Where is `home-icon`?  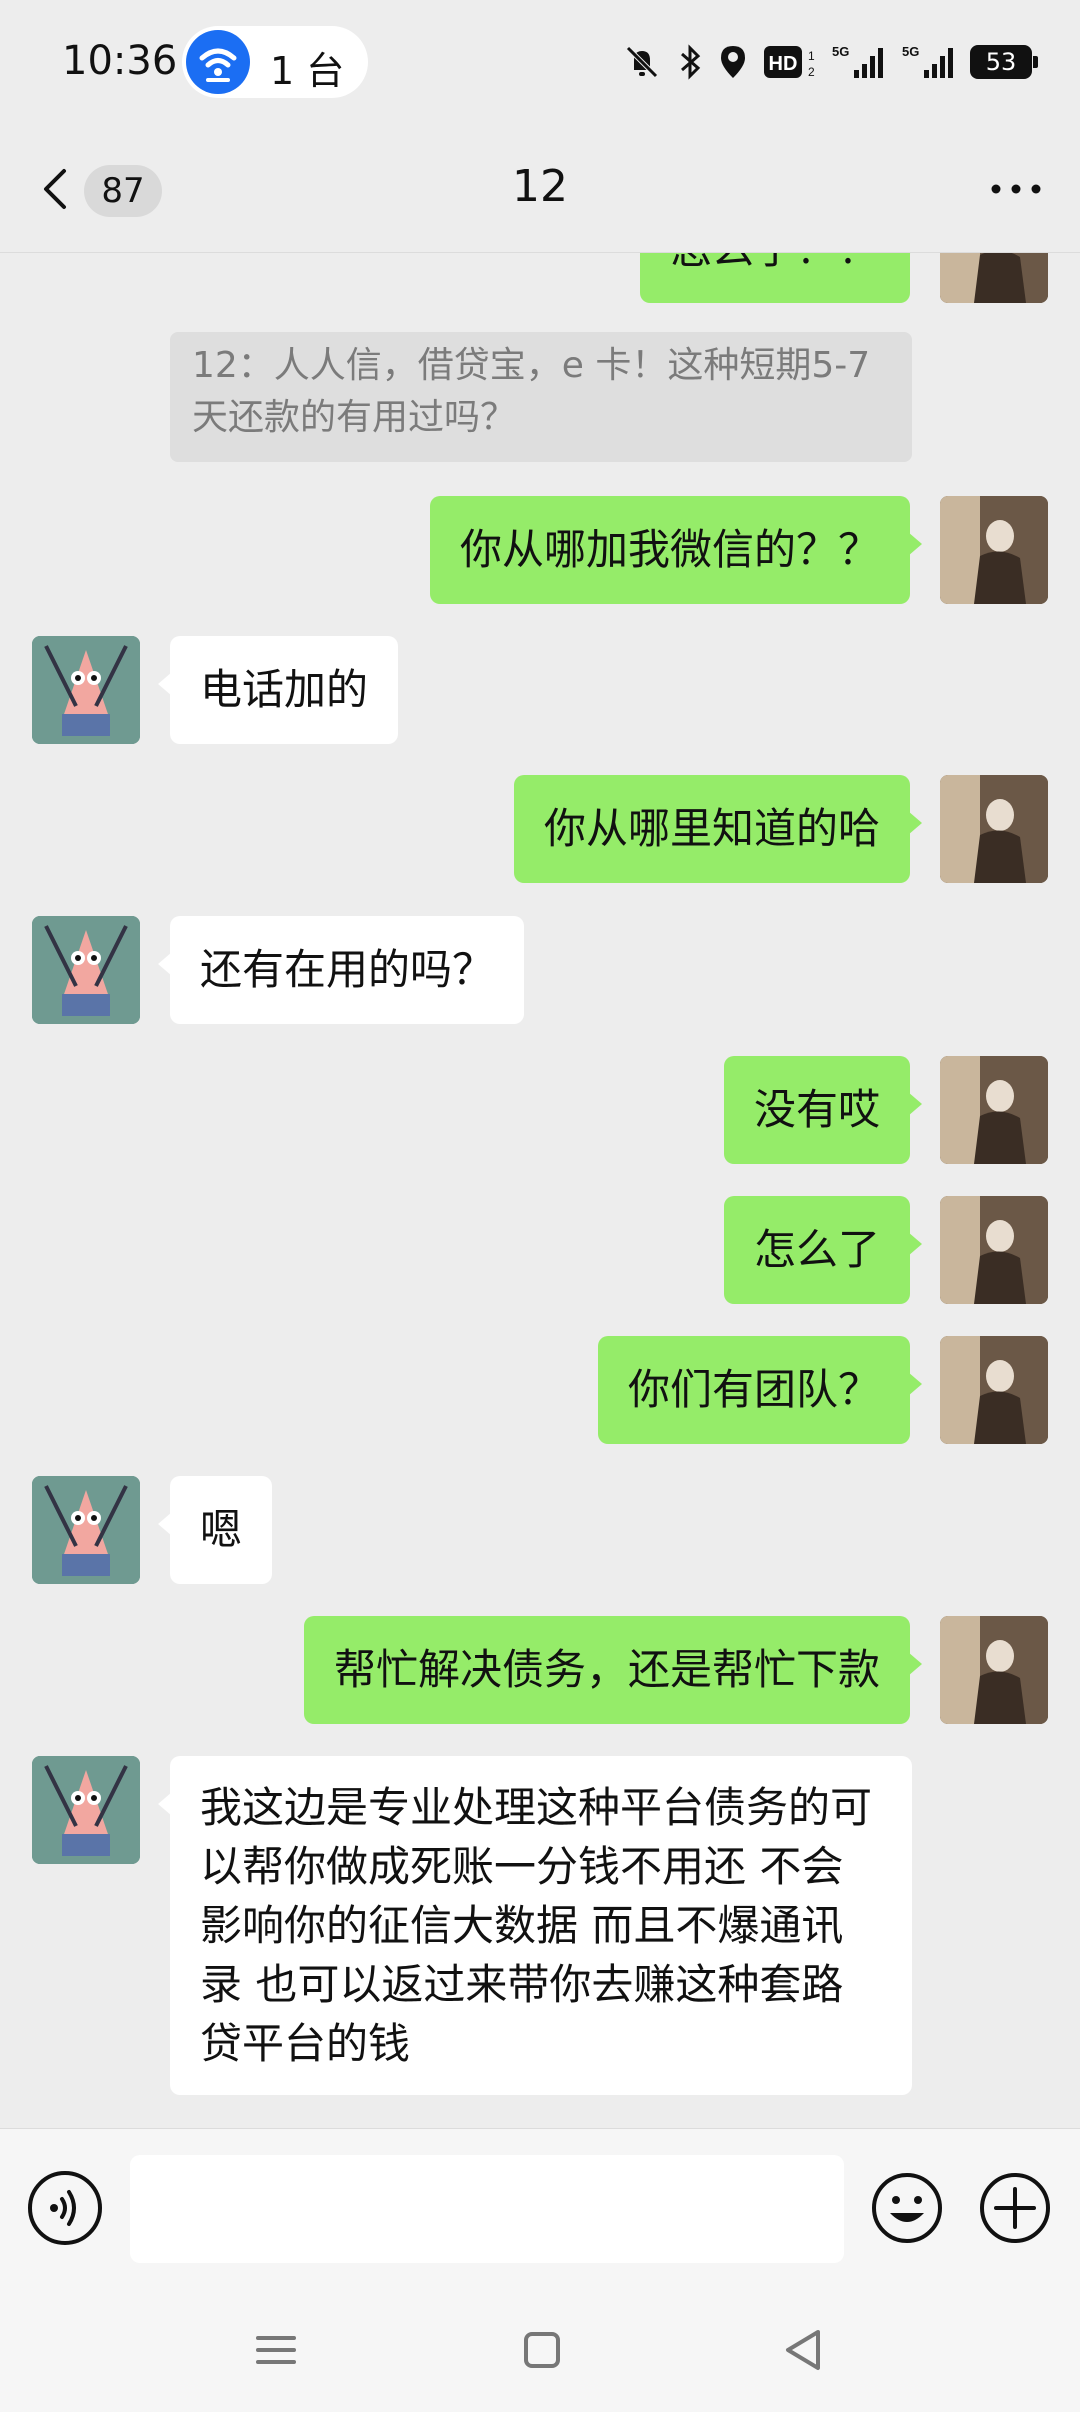 home-icon is located at coordinates (542, 2350).